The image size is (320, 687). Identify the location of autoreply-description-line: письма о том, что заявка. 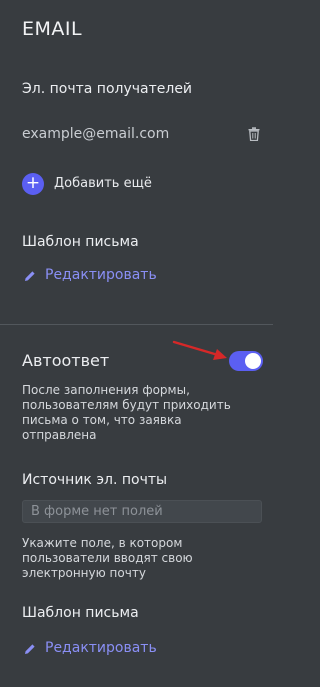
(102, 420).